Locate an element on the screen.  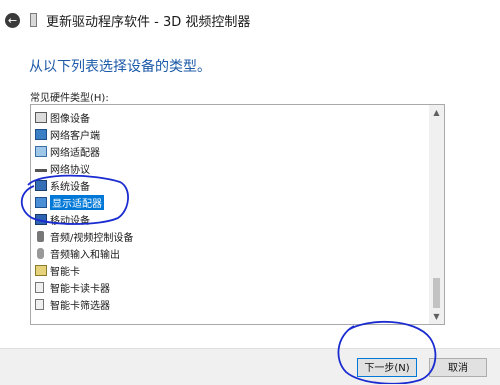
list-item-network-protocol: 网络协议 is located at coordinates (90, 168).